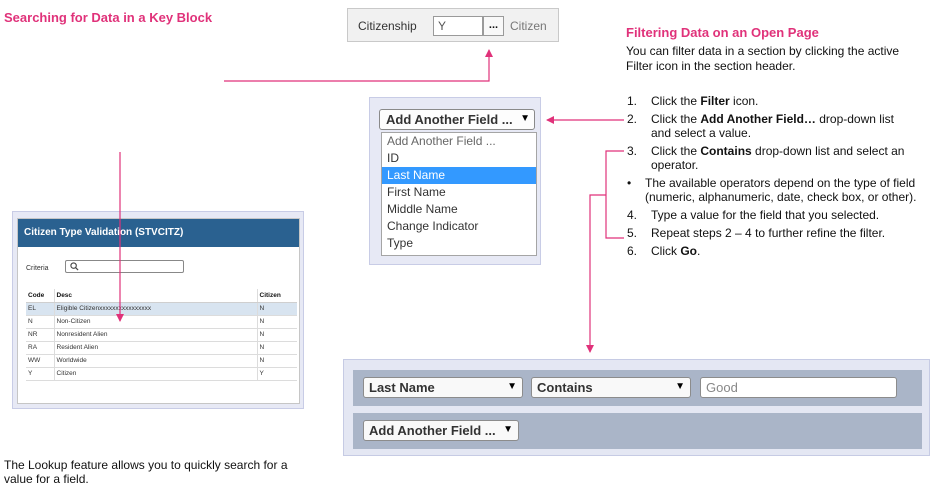 The width and height of the screenshot is (930, 485). I want to click on arrow-to-key-block, so click(358, 65).